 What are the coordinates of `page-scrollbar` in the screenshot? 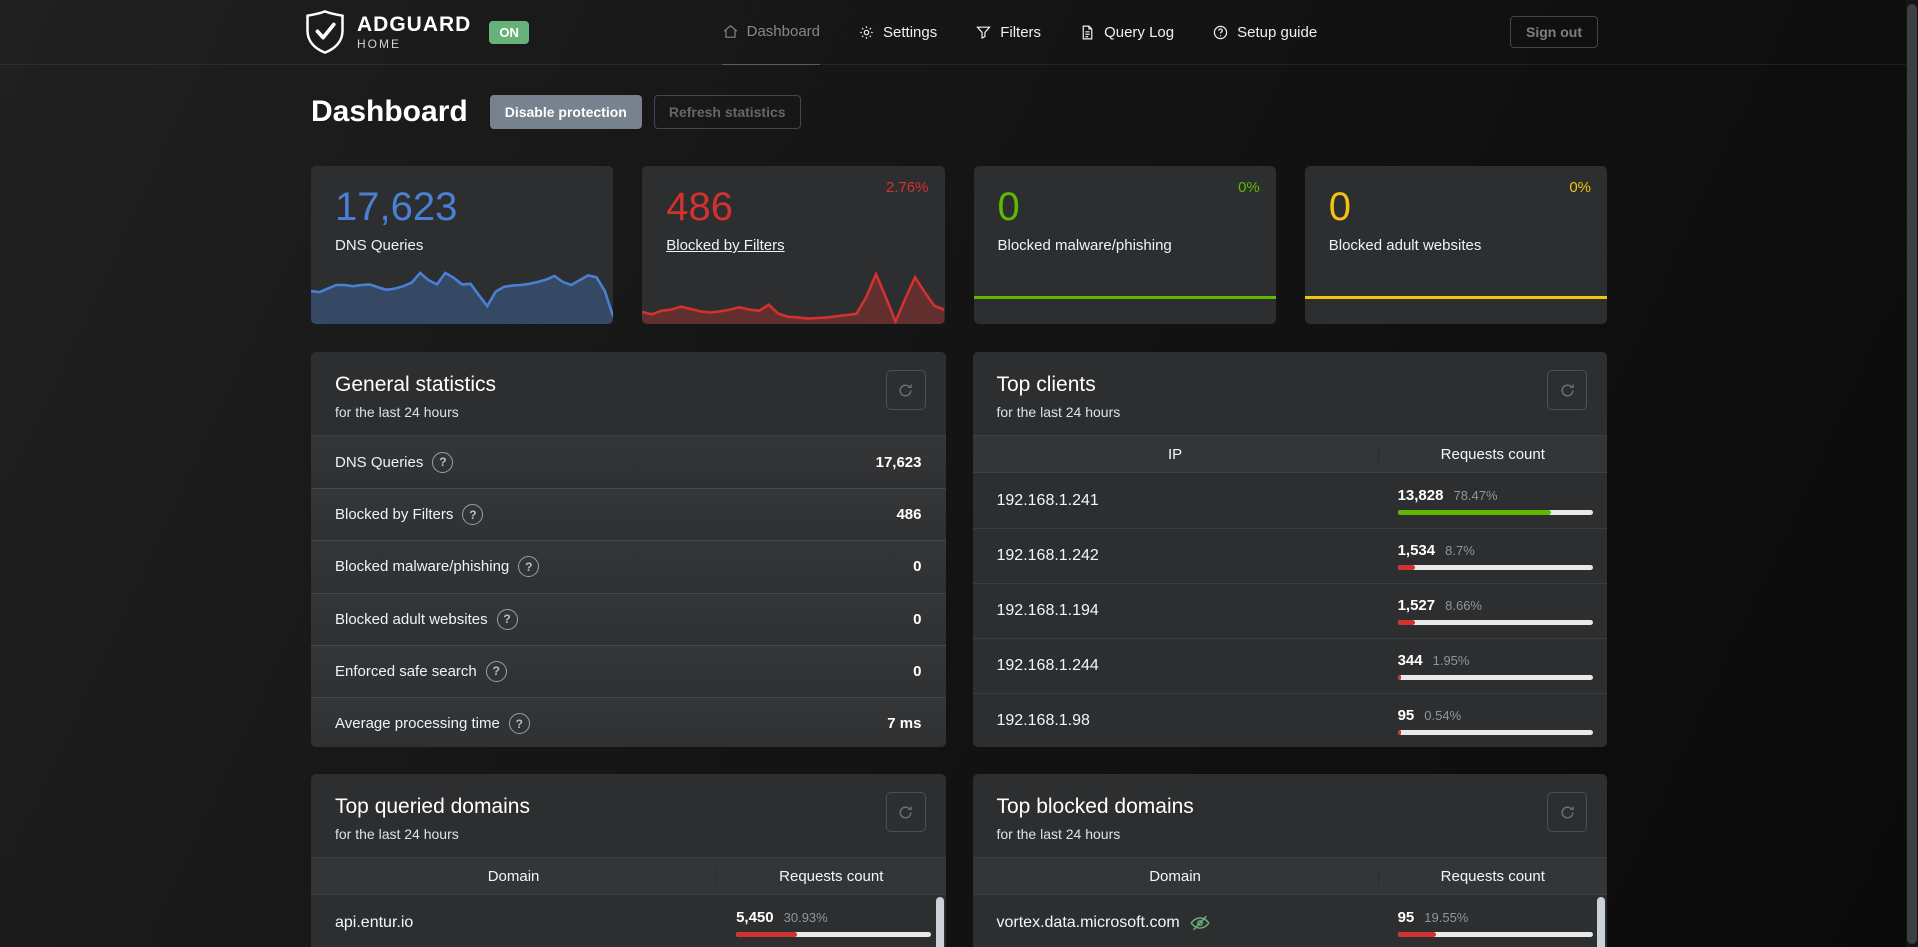 It's located at (1912, 473).